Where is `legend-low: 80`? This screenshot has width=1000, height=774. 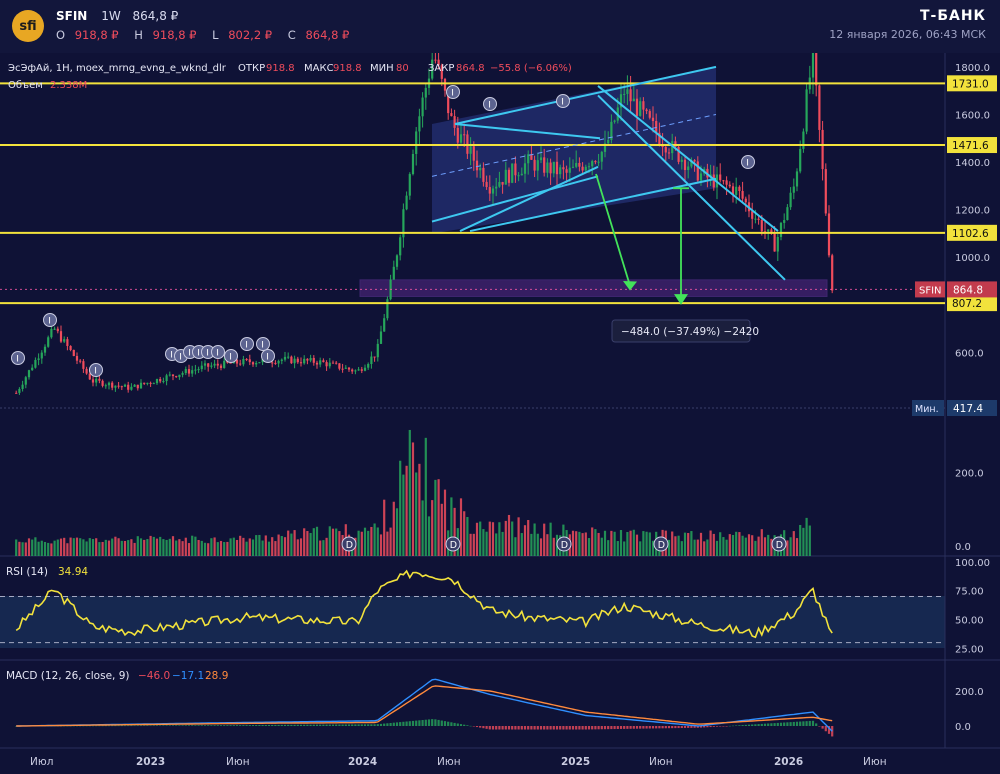 legend-low: 80 is located at coordinates (402, 68).